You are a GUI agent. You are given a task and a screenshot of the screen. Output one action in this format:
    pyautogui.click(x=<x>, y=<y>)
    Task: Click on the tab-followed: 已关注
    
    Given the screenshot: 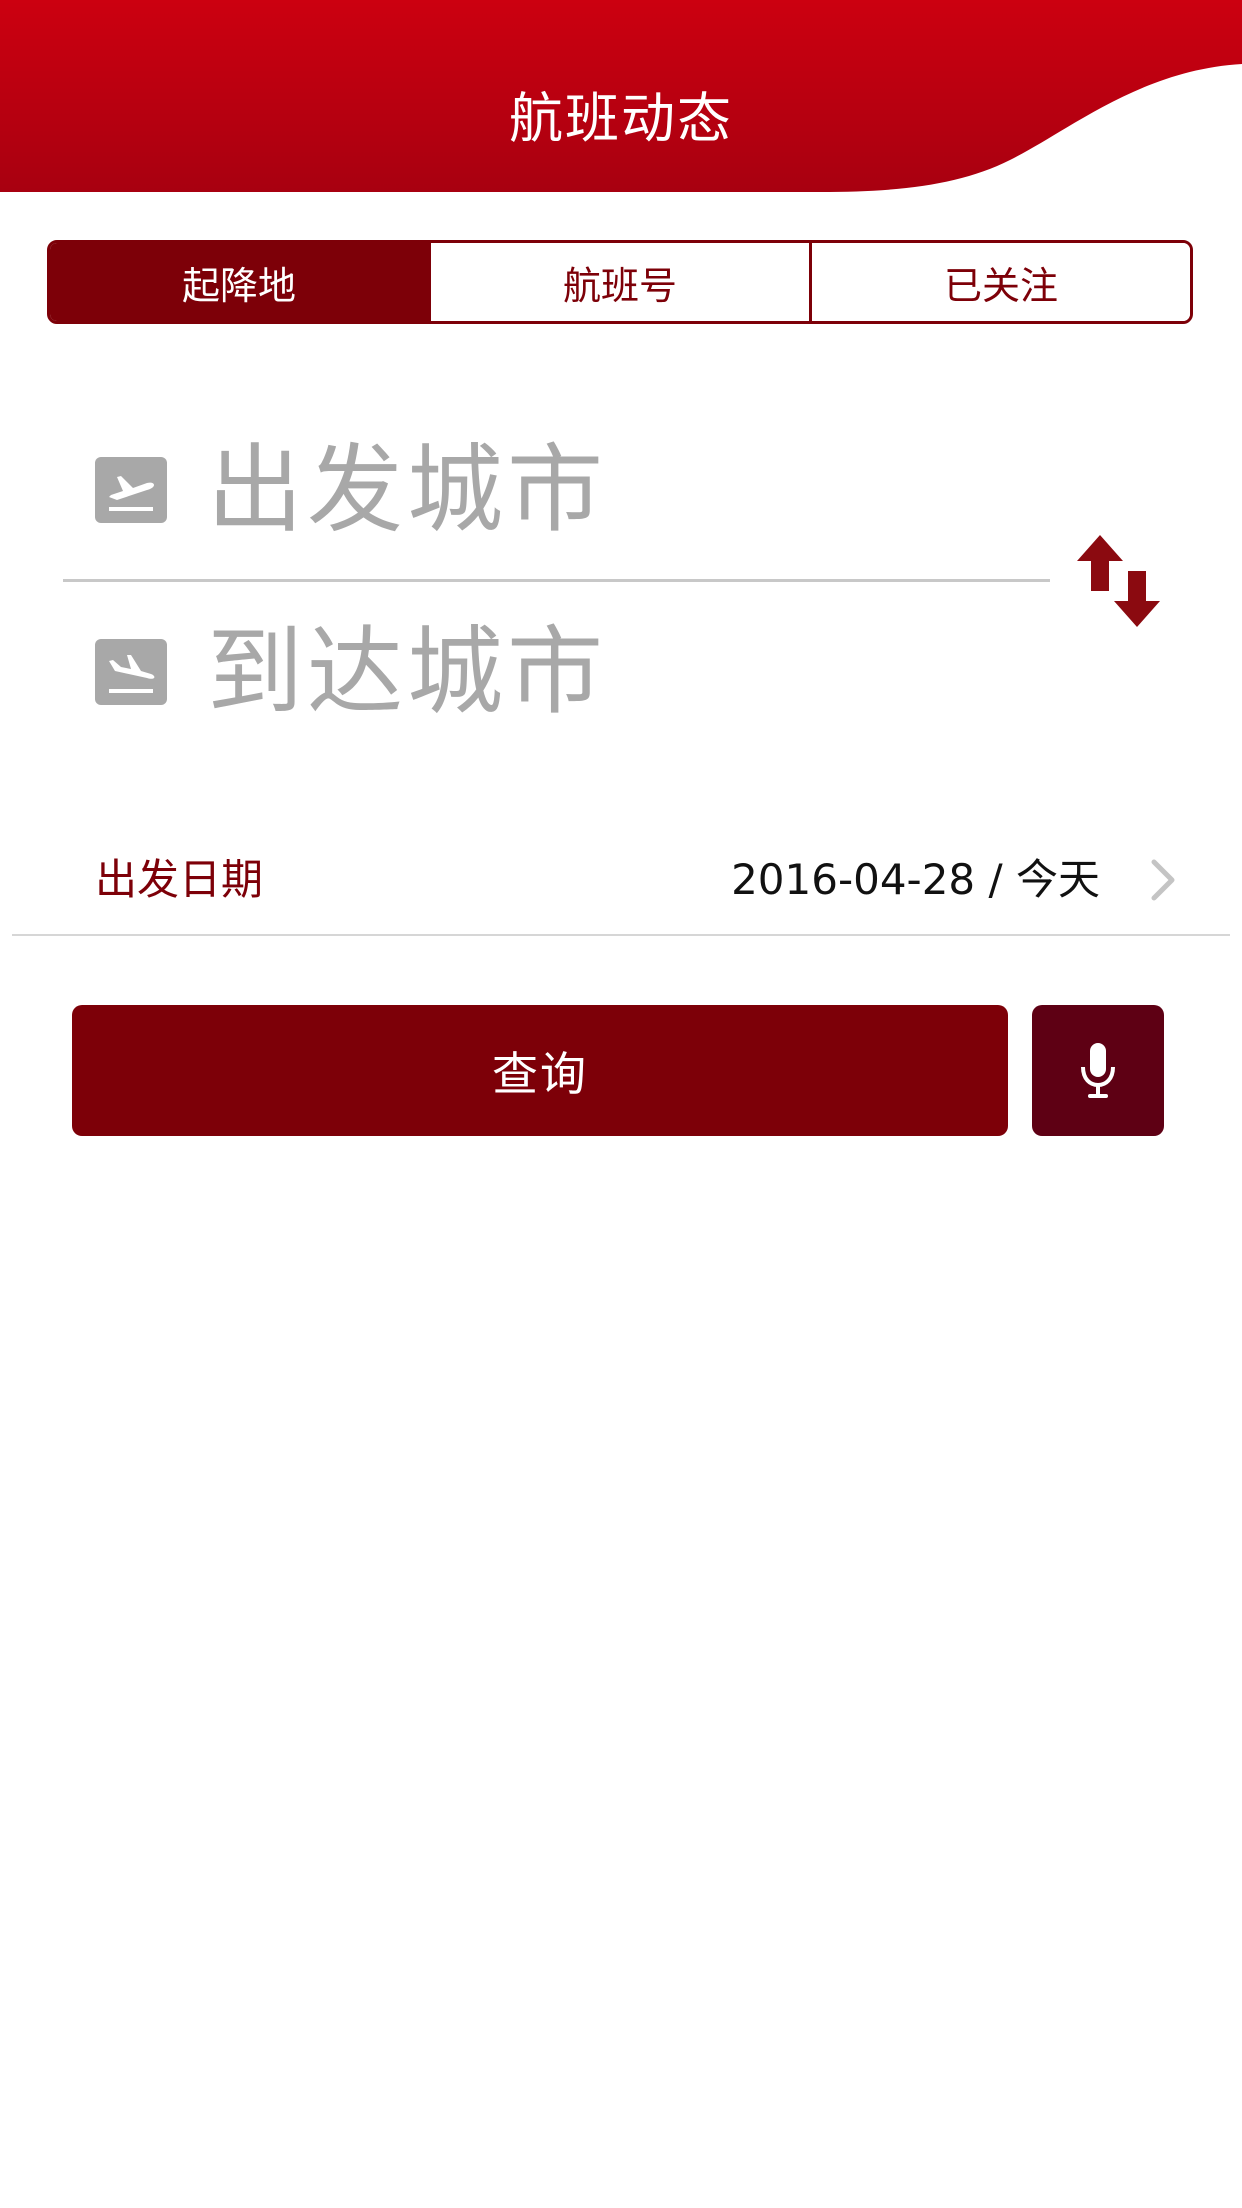 What is the action you would take?
    pyautogui.click(x=999, y=282)
    